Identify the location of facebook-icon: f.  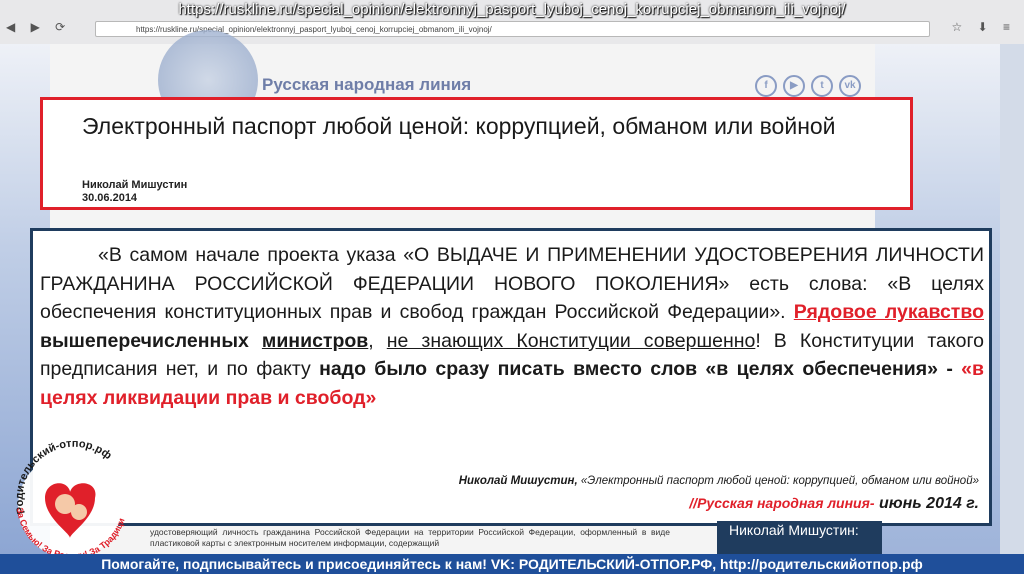
(766, 86).